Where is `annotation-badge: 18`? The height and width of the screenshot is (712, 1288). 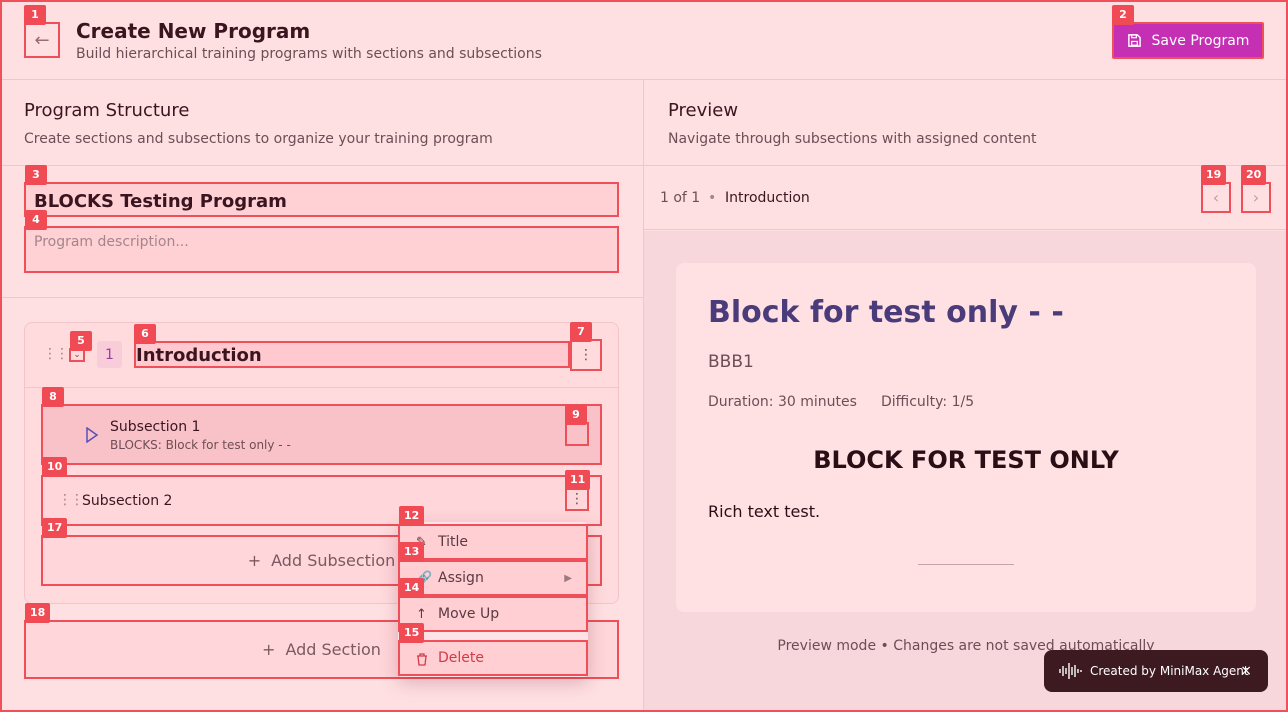 annotation-badge: 18 is located at coordinates (38, 613).